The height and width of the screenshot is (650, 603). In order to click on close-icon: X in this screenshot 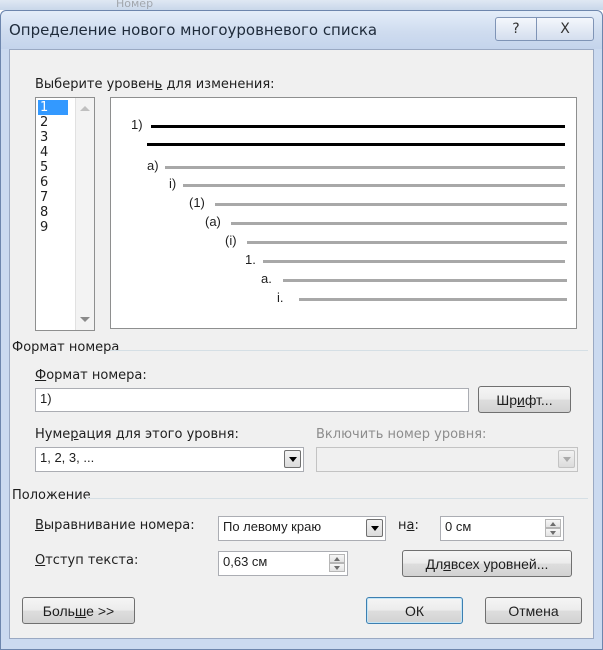, I will do `click(565, 29)`.